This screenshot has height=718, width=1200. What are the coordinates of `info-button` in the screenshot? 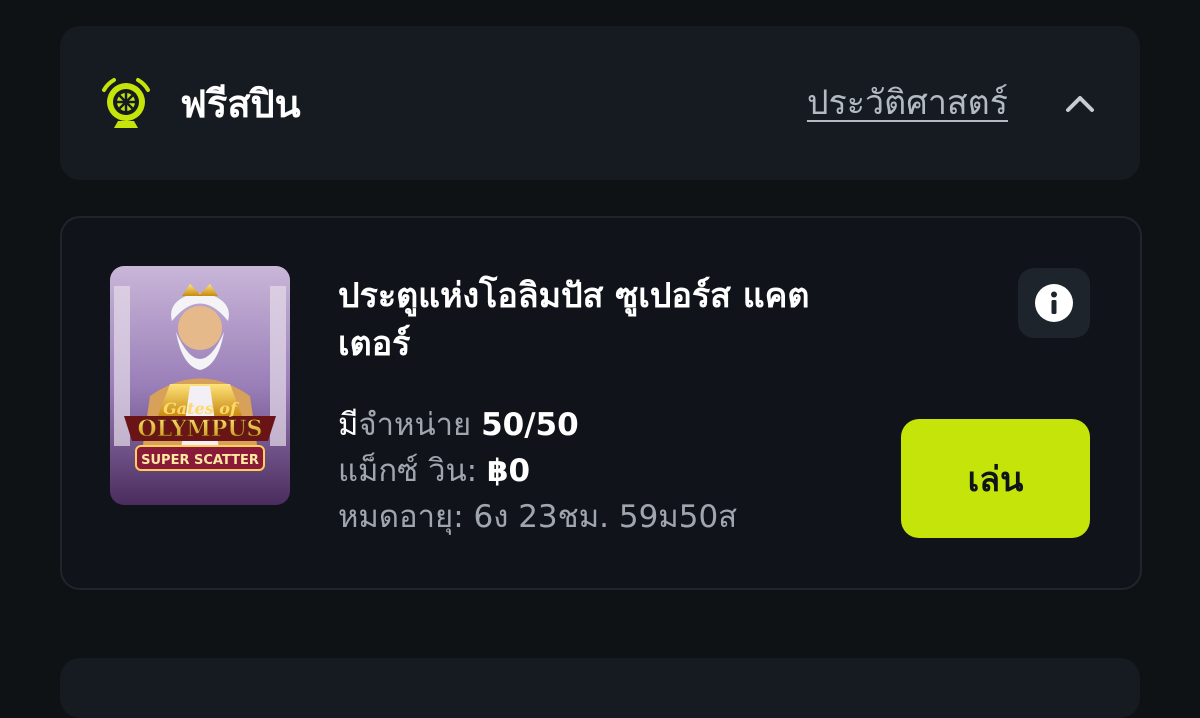 It's located at (1054, 303).